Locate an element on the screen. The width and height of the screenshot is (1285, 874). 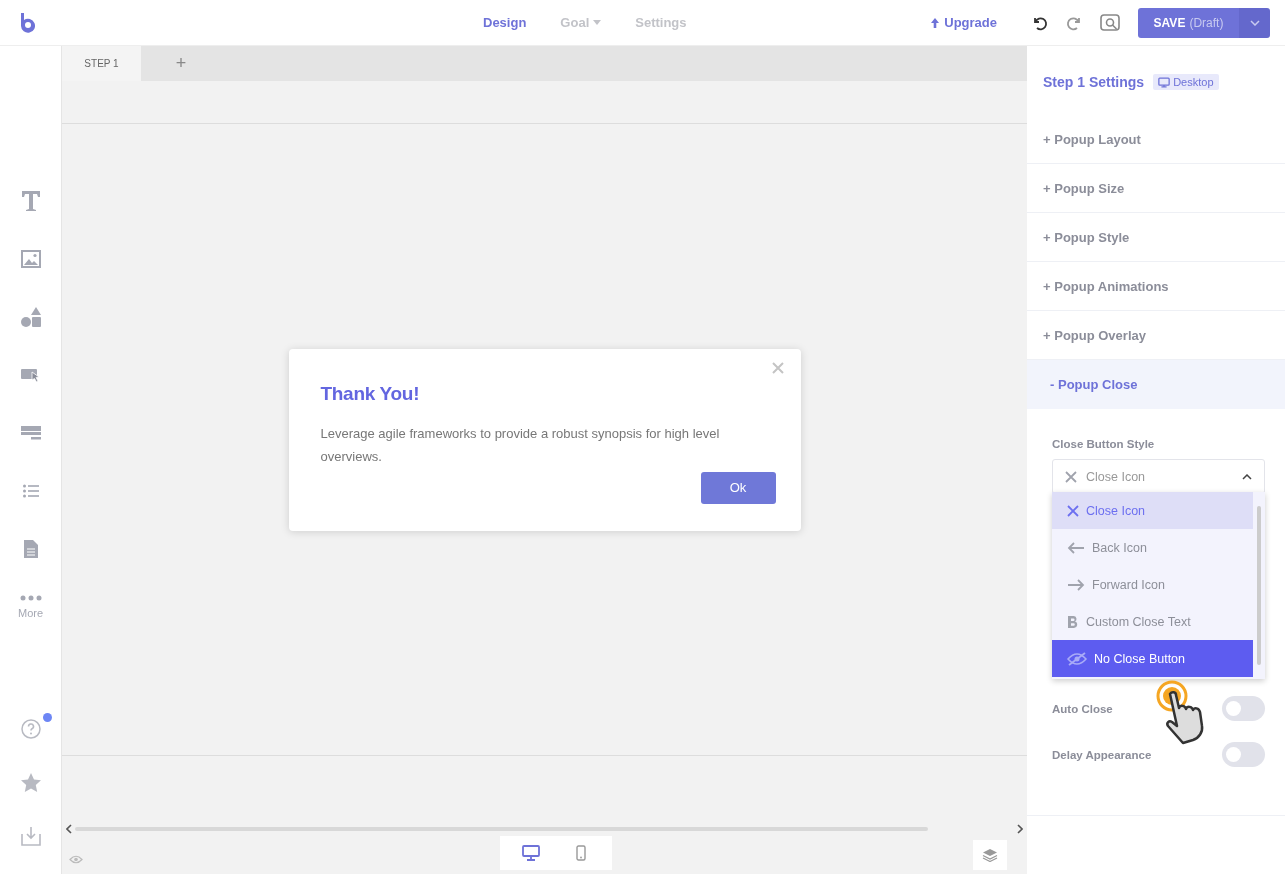
eye-slash-icon is located at coordinates (1077, 658).